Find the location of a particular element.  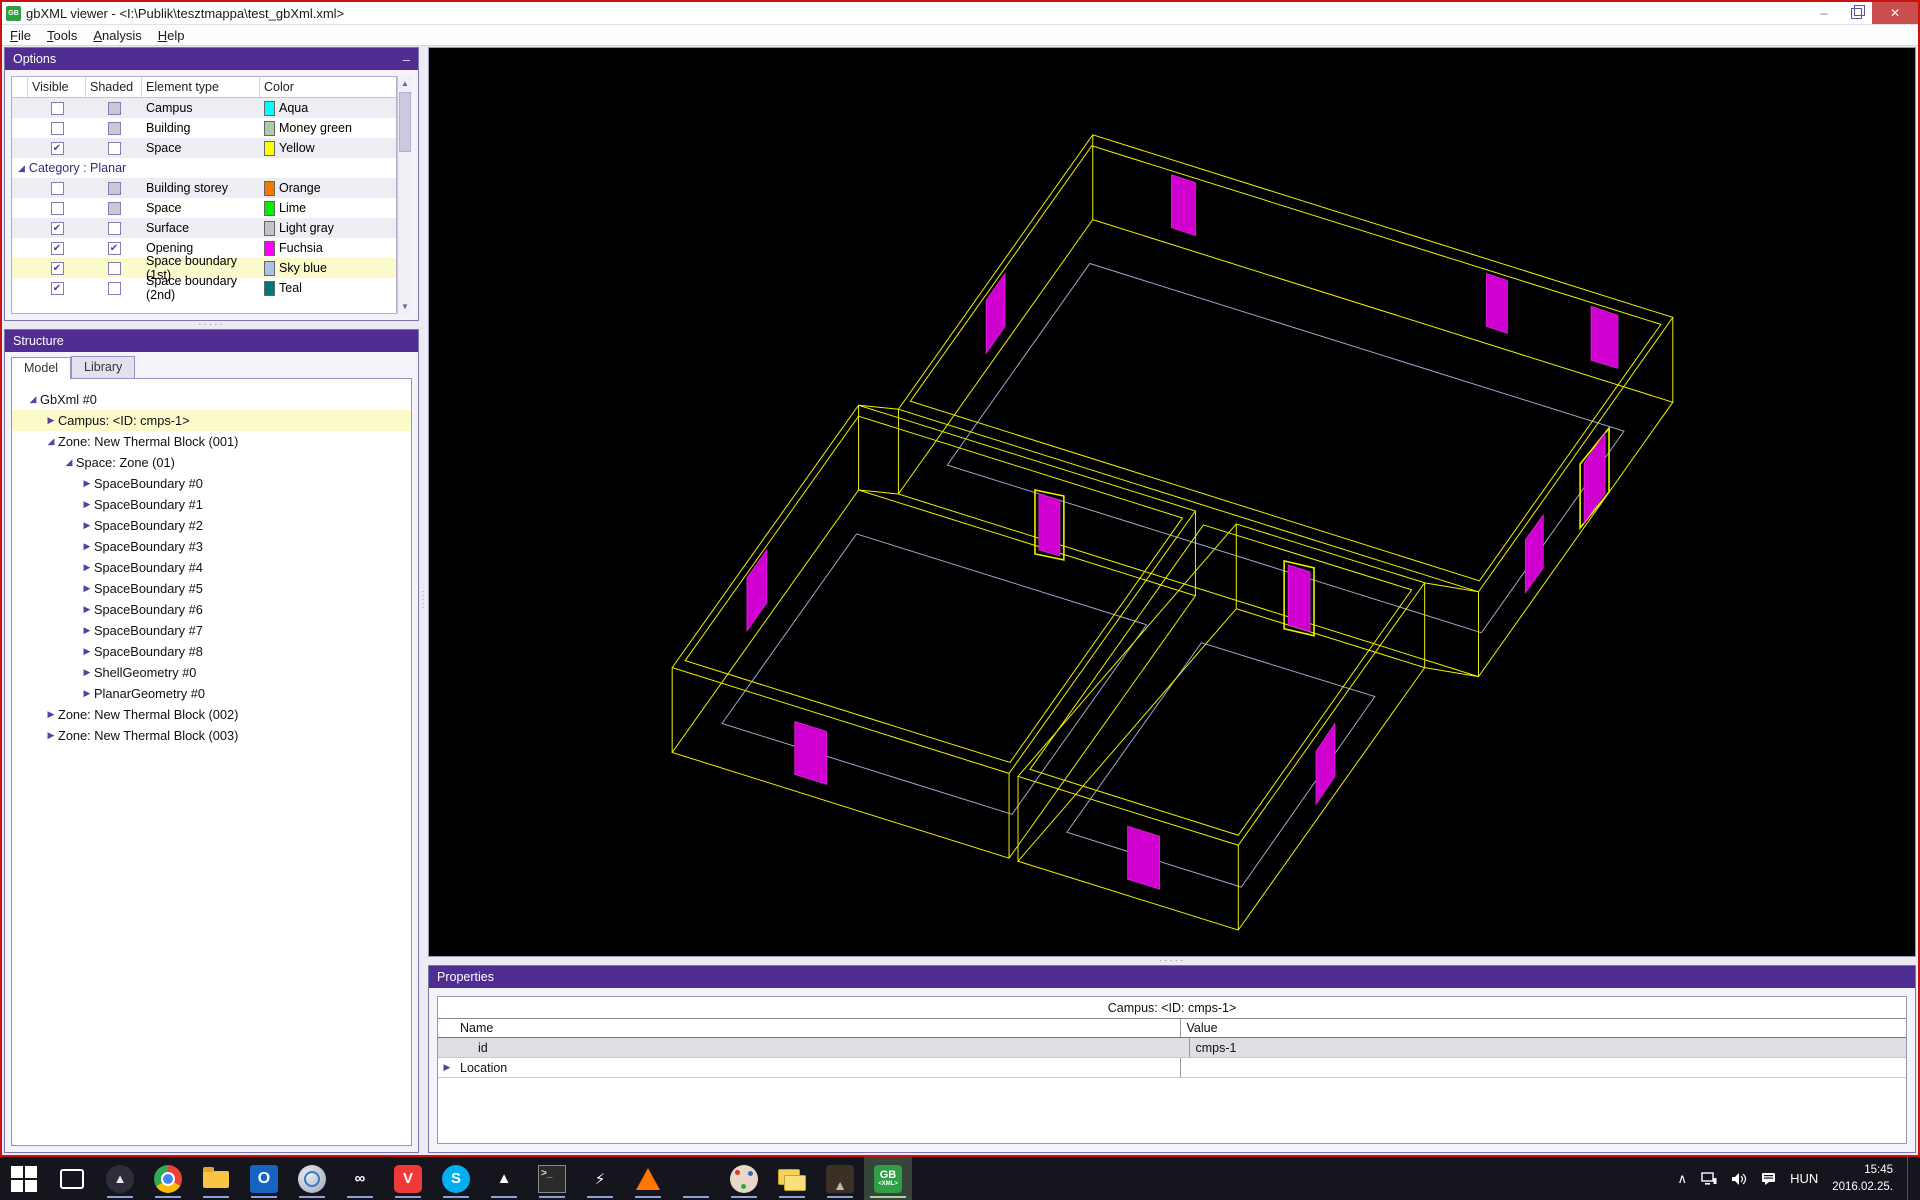

taskbar-vivaldi-button: V is located at coordinates (408, 1178).